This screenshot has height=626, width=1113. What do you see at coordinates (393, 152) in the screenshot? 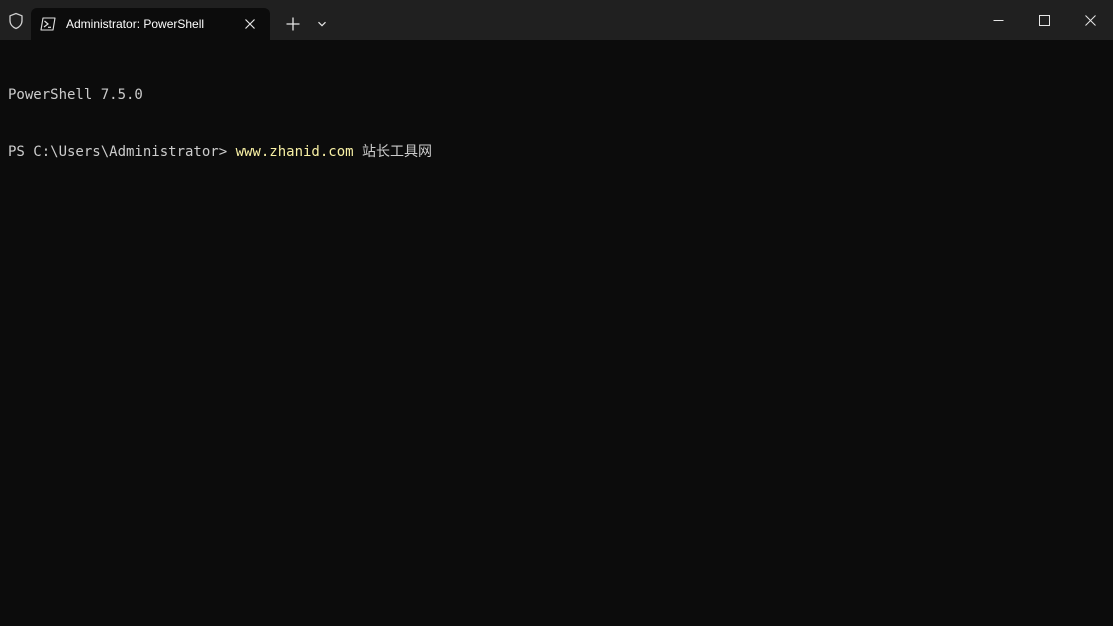
I see `command-argument: 站长工具网` at bounding box center [393, 152].